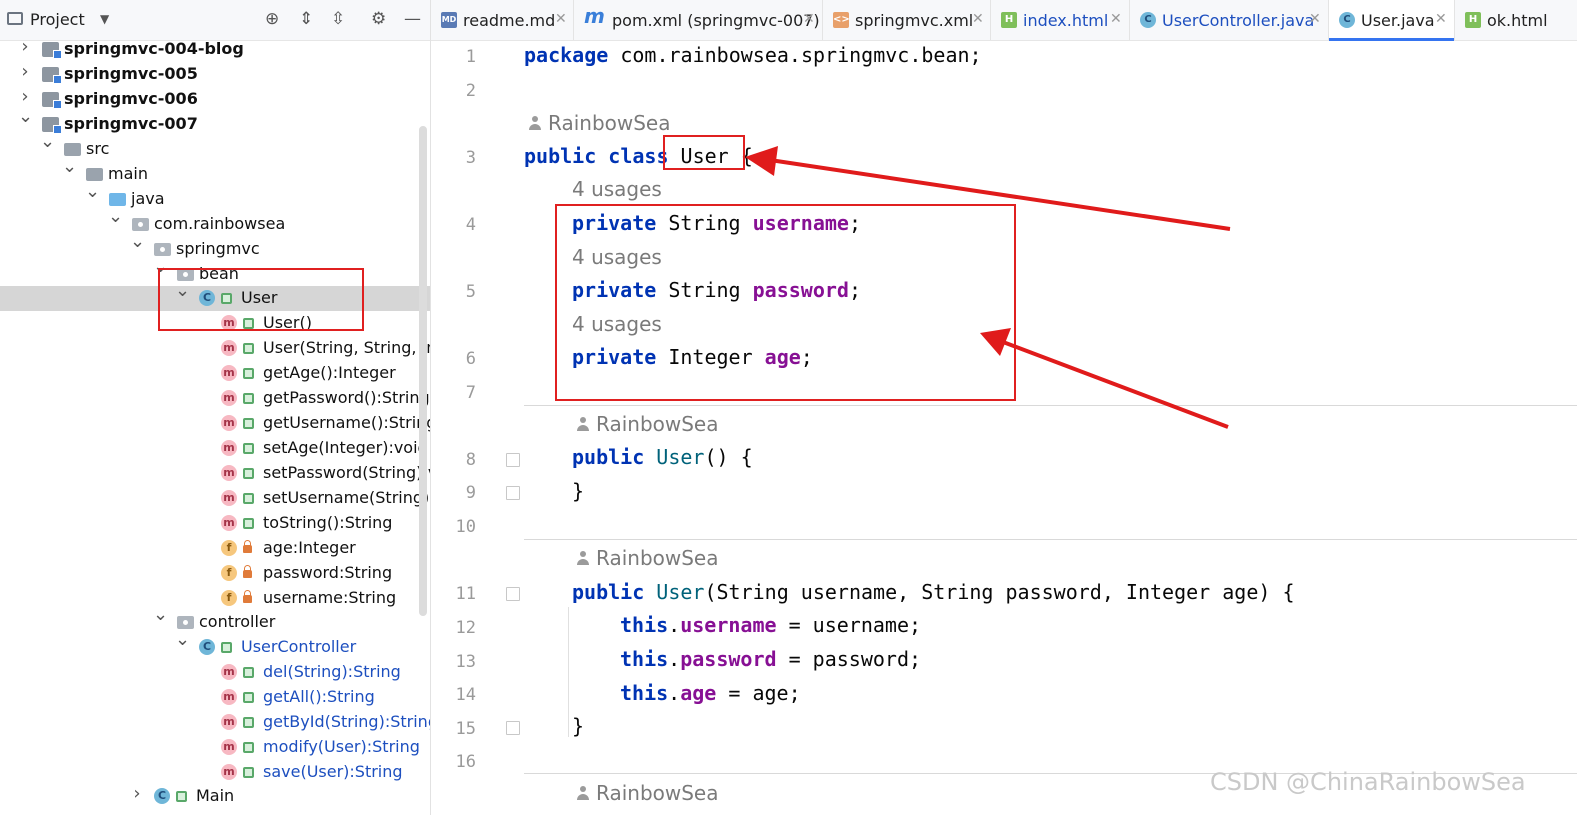 The image size is (1577, 815). I want to click on annotation-arrows, so click(988, 287).